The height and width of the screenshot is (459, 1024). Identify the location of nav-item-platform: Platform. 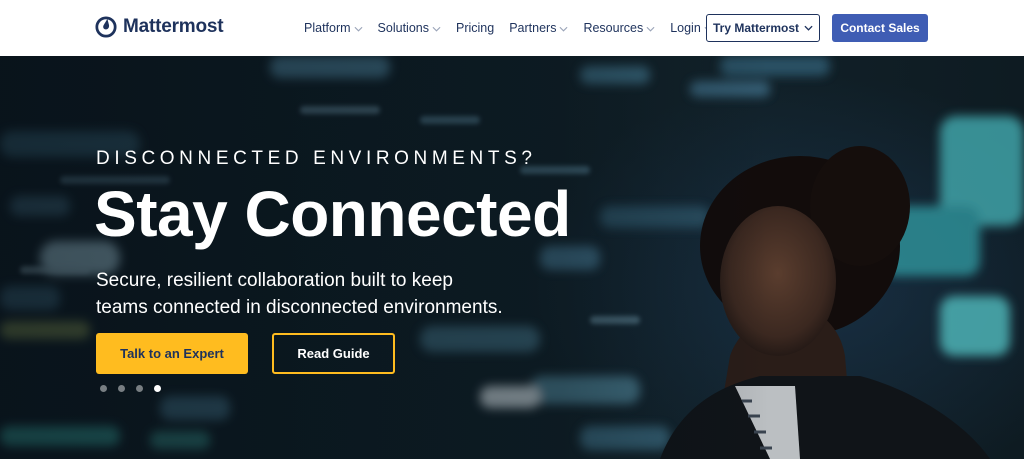
(333, 28).